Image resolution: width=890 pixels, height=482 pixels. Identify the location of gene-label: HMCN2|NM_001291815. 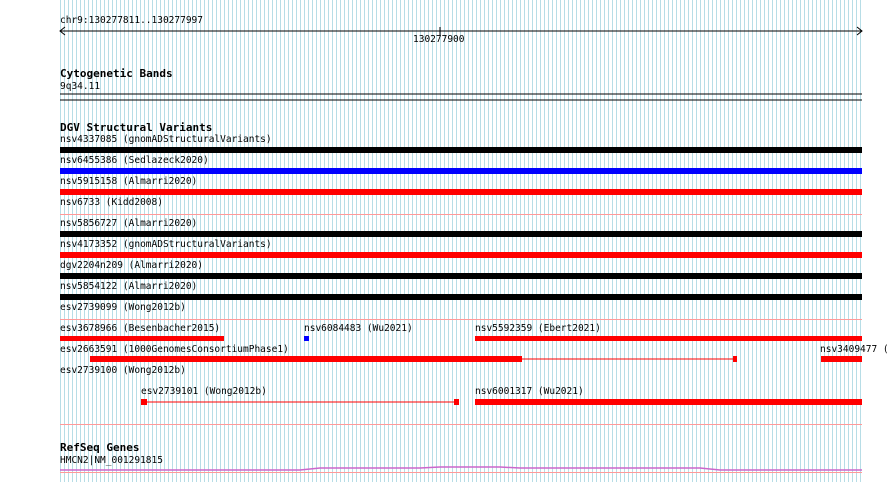
(111, 460).